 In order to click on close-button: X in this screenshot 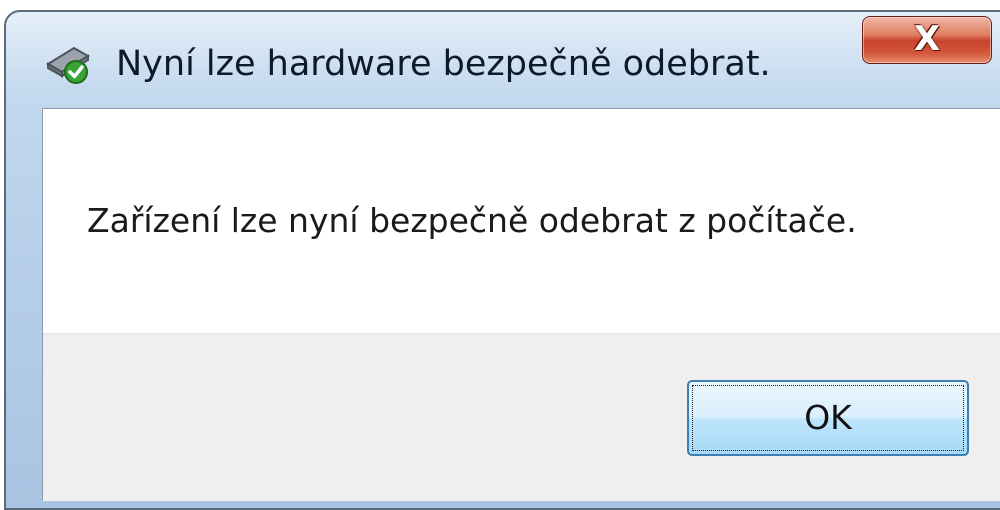, I will do `click(927, 40)`.